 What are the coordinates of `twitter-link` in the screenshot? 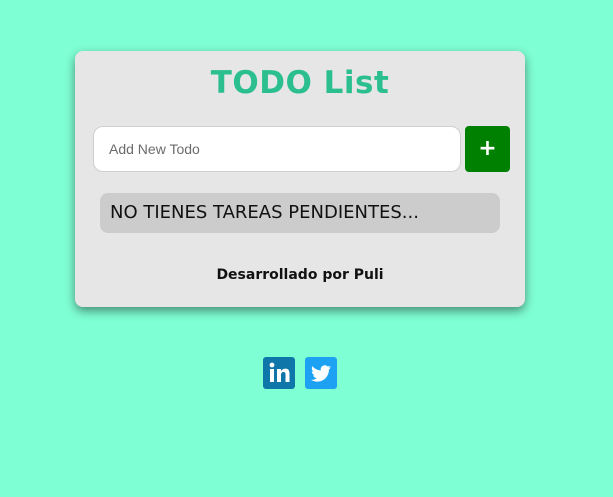 It's located at (321, 373).